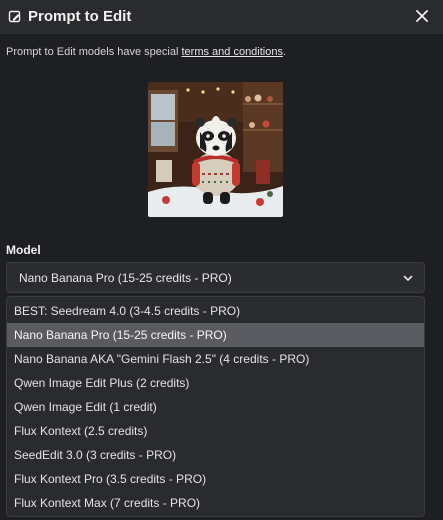  I want to click on terms-link: terms and conditions, so click(232, 52).